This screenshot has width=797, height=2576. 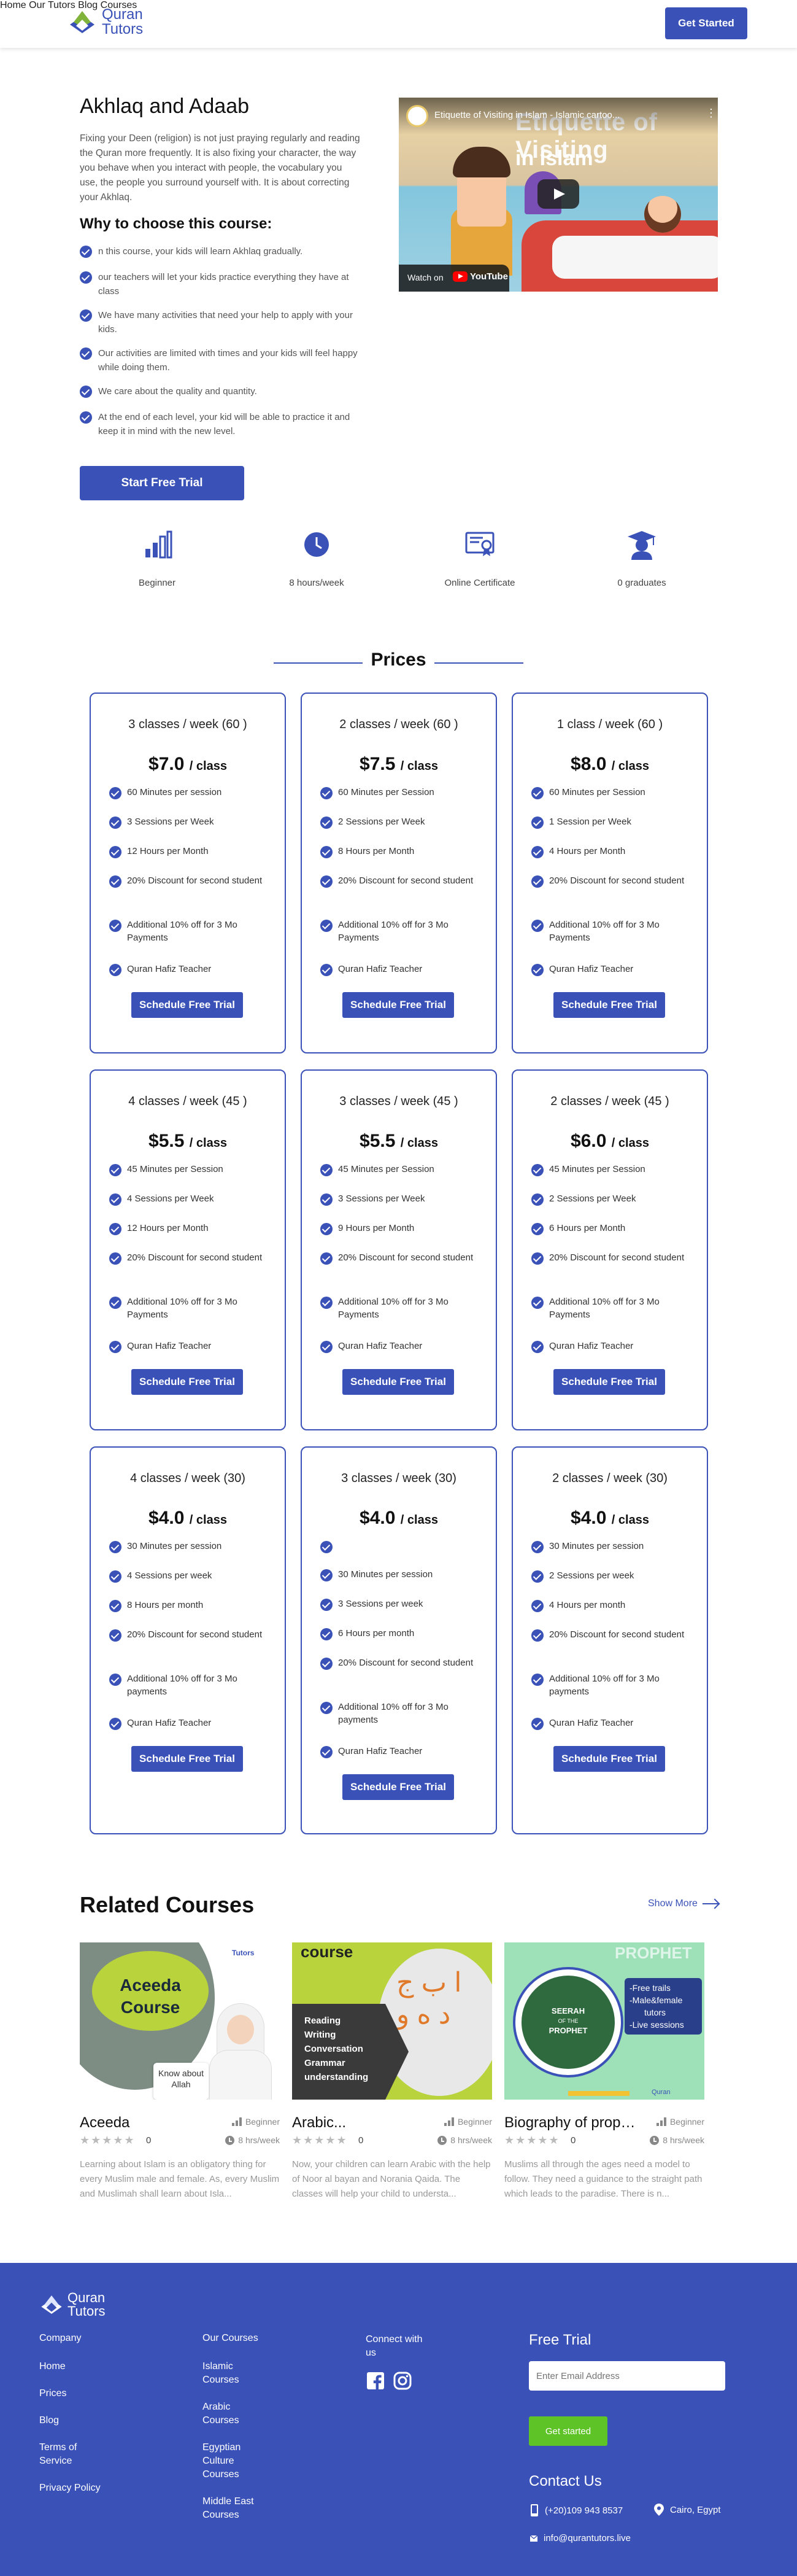 What do you see at coordinates (403, 1546) in the screenshot?
I see `plan-feature` at bounding box center [403, 1546].